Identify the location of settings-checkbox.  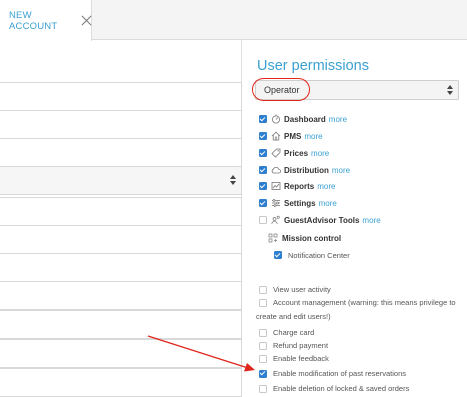
(263, 203).